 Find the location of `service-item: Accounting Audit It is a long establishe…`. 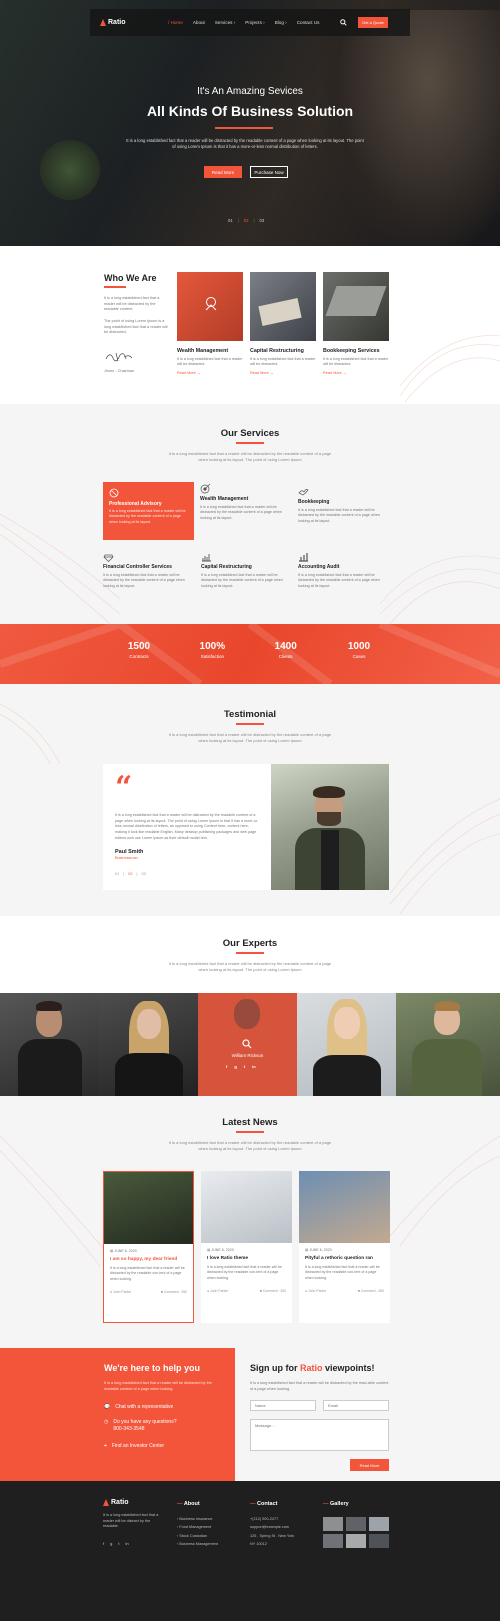

service-item: Accounting Audit It is a long establishe… is located at coordinates (344, 570).